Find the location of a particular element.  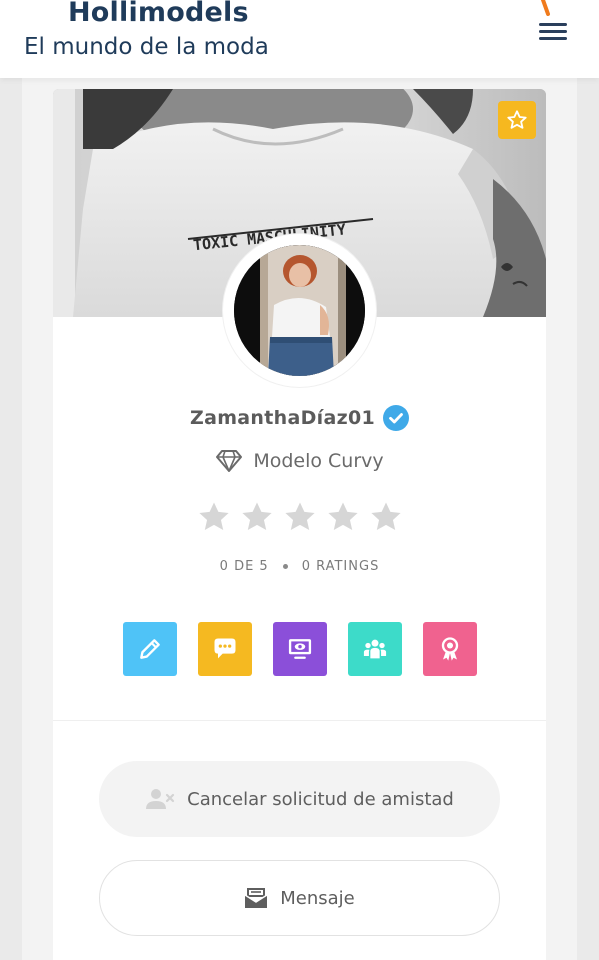

pencil-icon is located at coordinates (149, 649).